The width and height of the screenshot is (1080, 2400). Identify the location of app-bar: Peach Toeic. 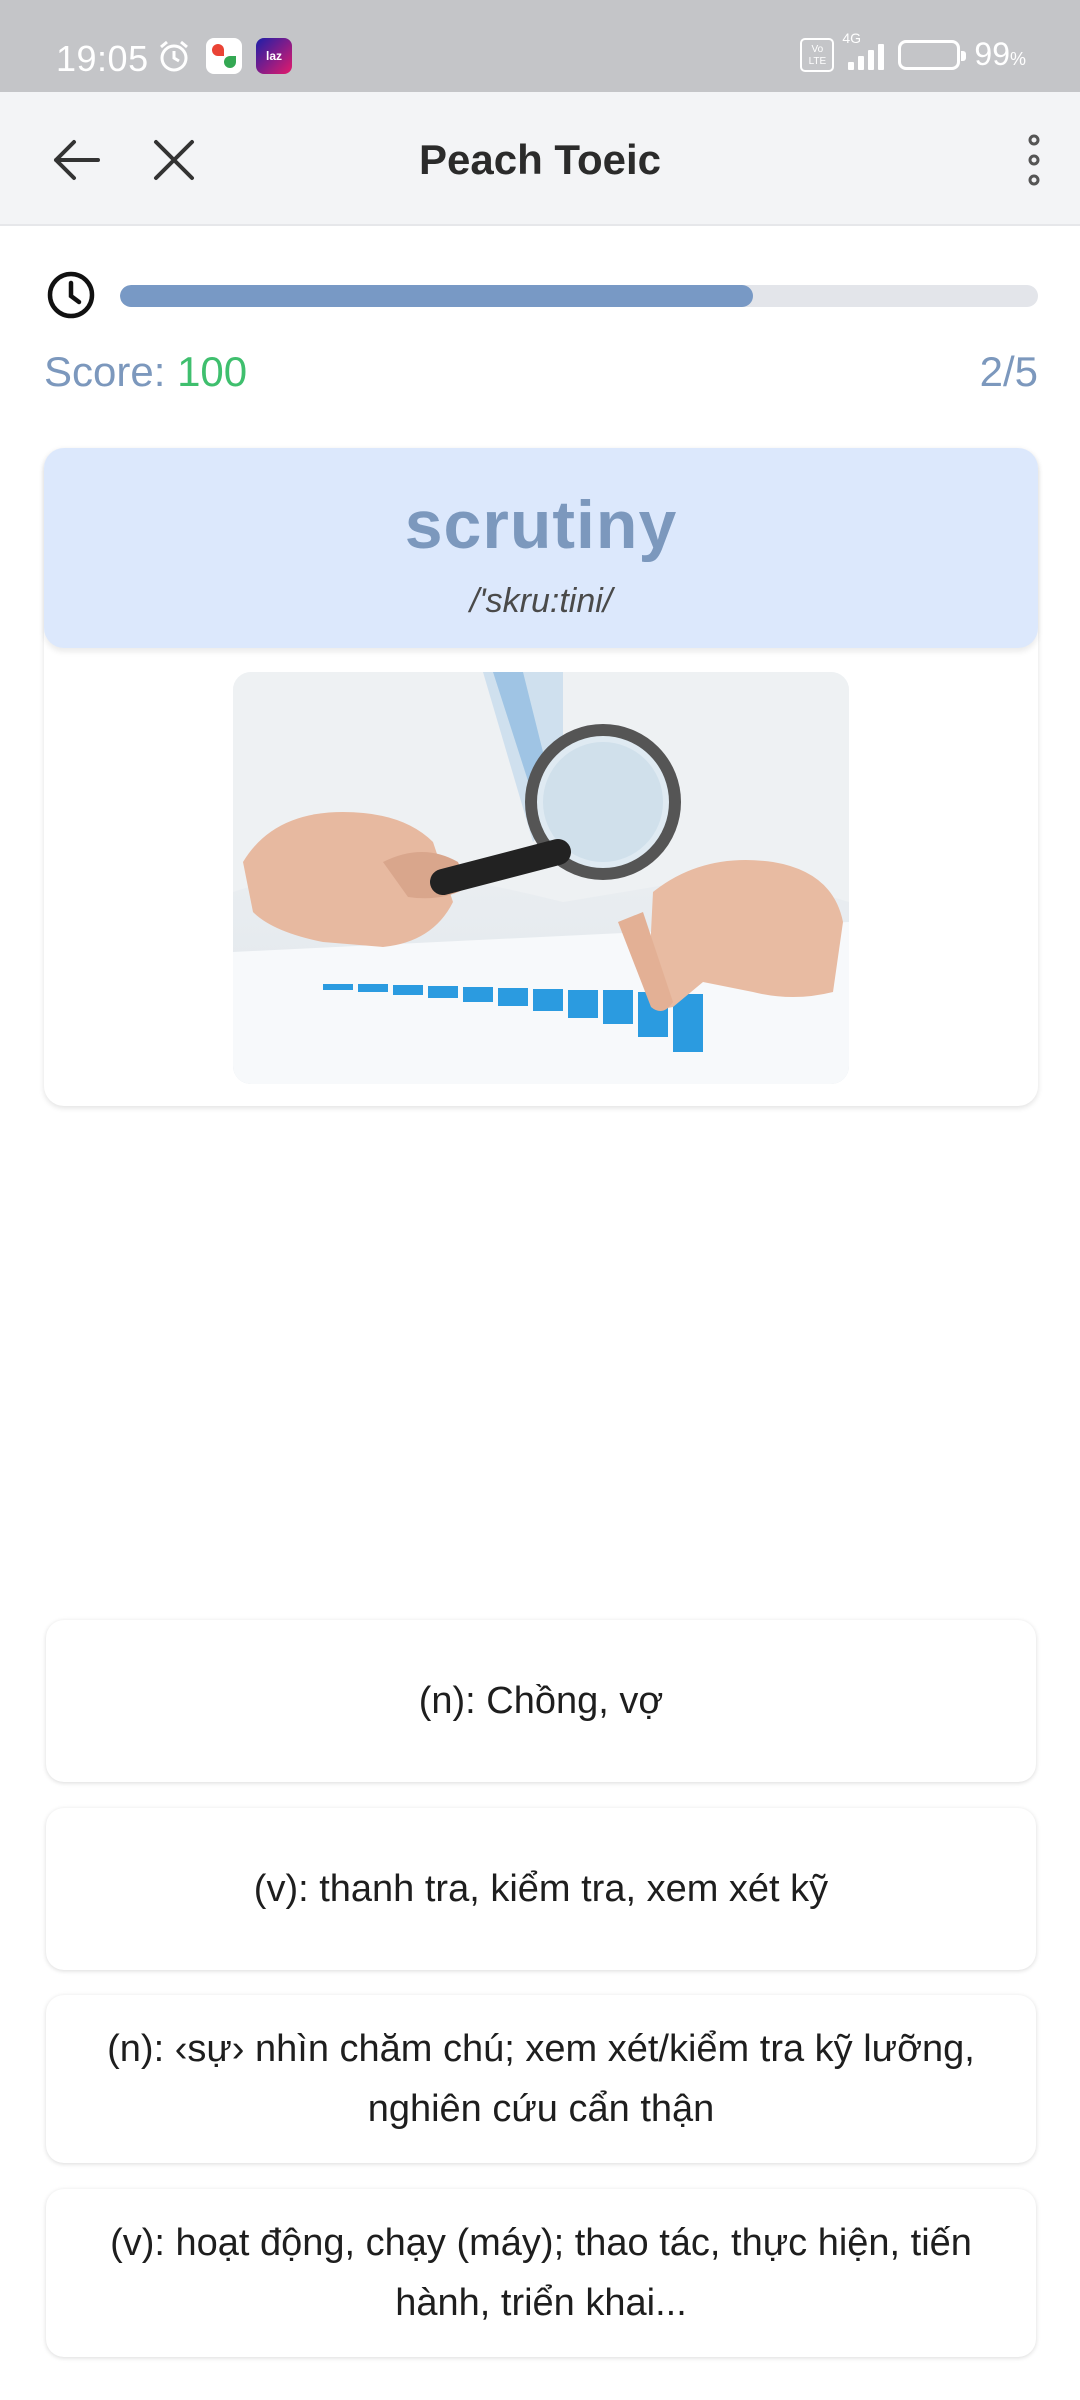
(540, 159).